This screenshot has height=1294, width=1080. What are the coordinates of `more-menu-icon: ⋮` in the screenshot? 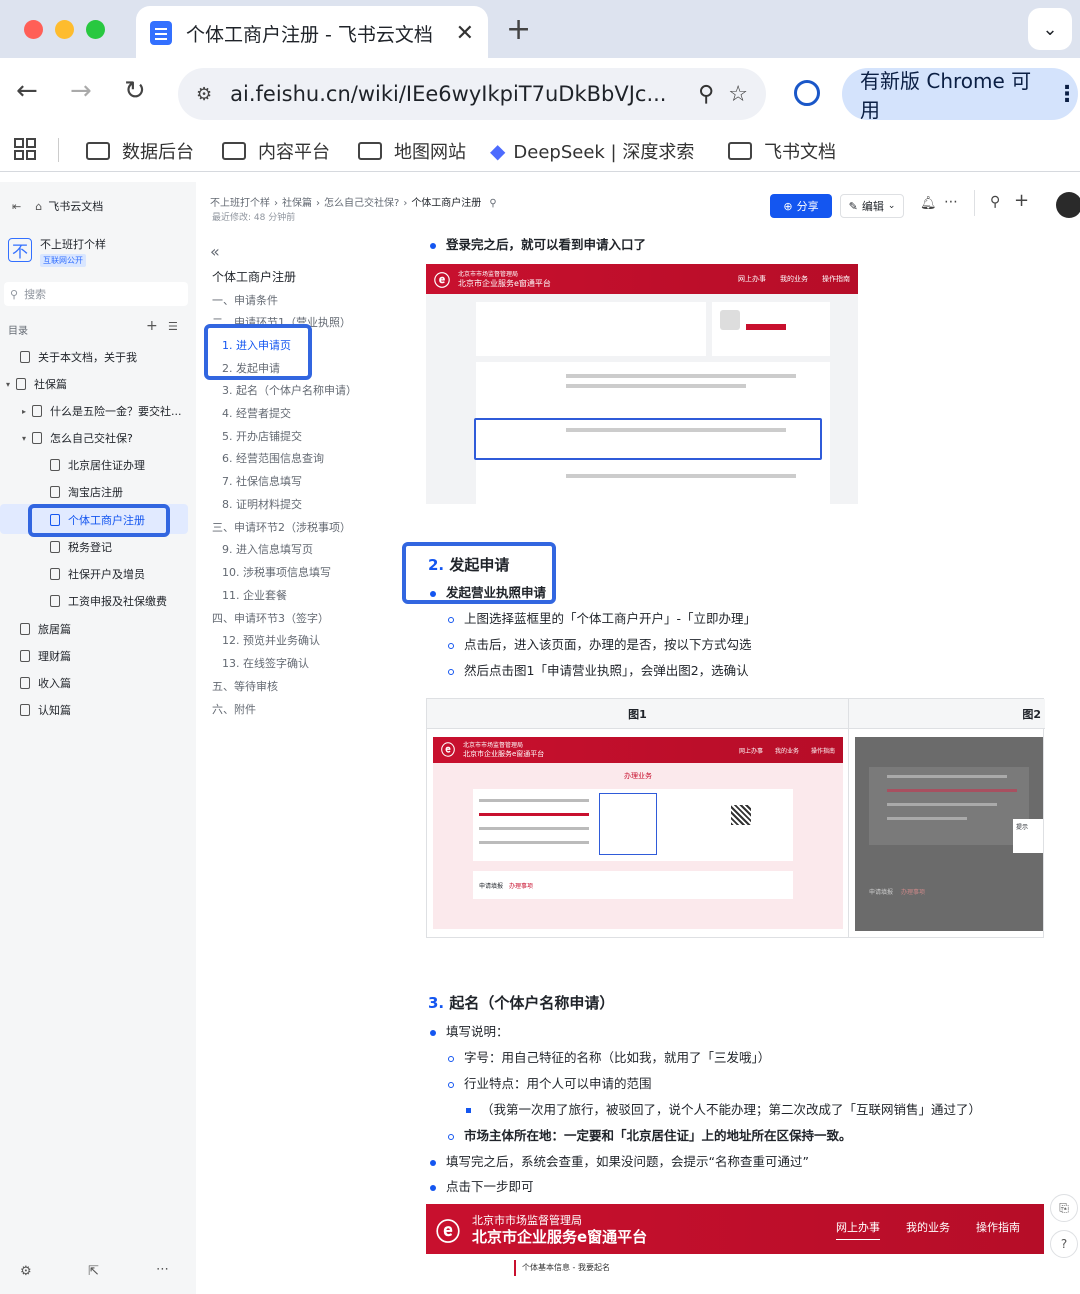 It's located at (1067, 94).